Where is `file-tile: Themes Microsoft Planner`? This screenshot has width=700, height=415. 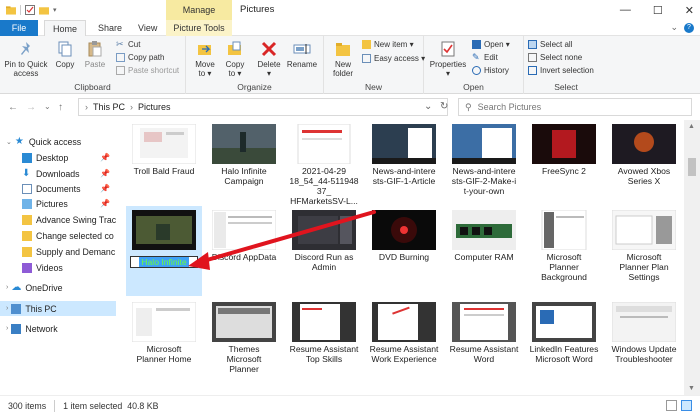
file-tile: Themes Microsoft Planner is located at coordinates (244, 343).